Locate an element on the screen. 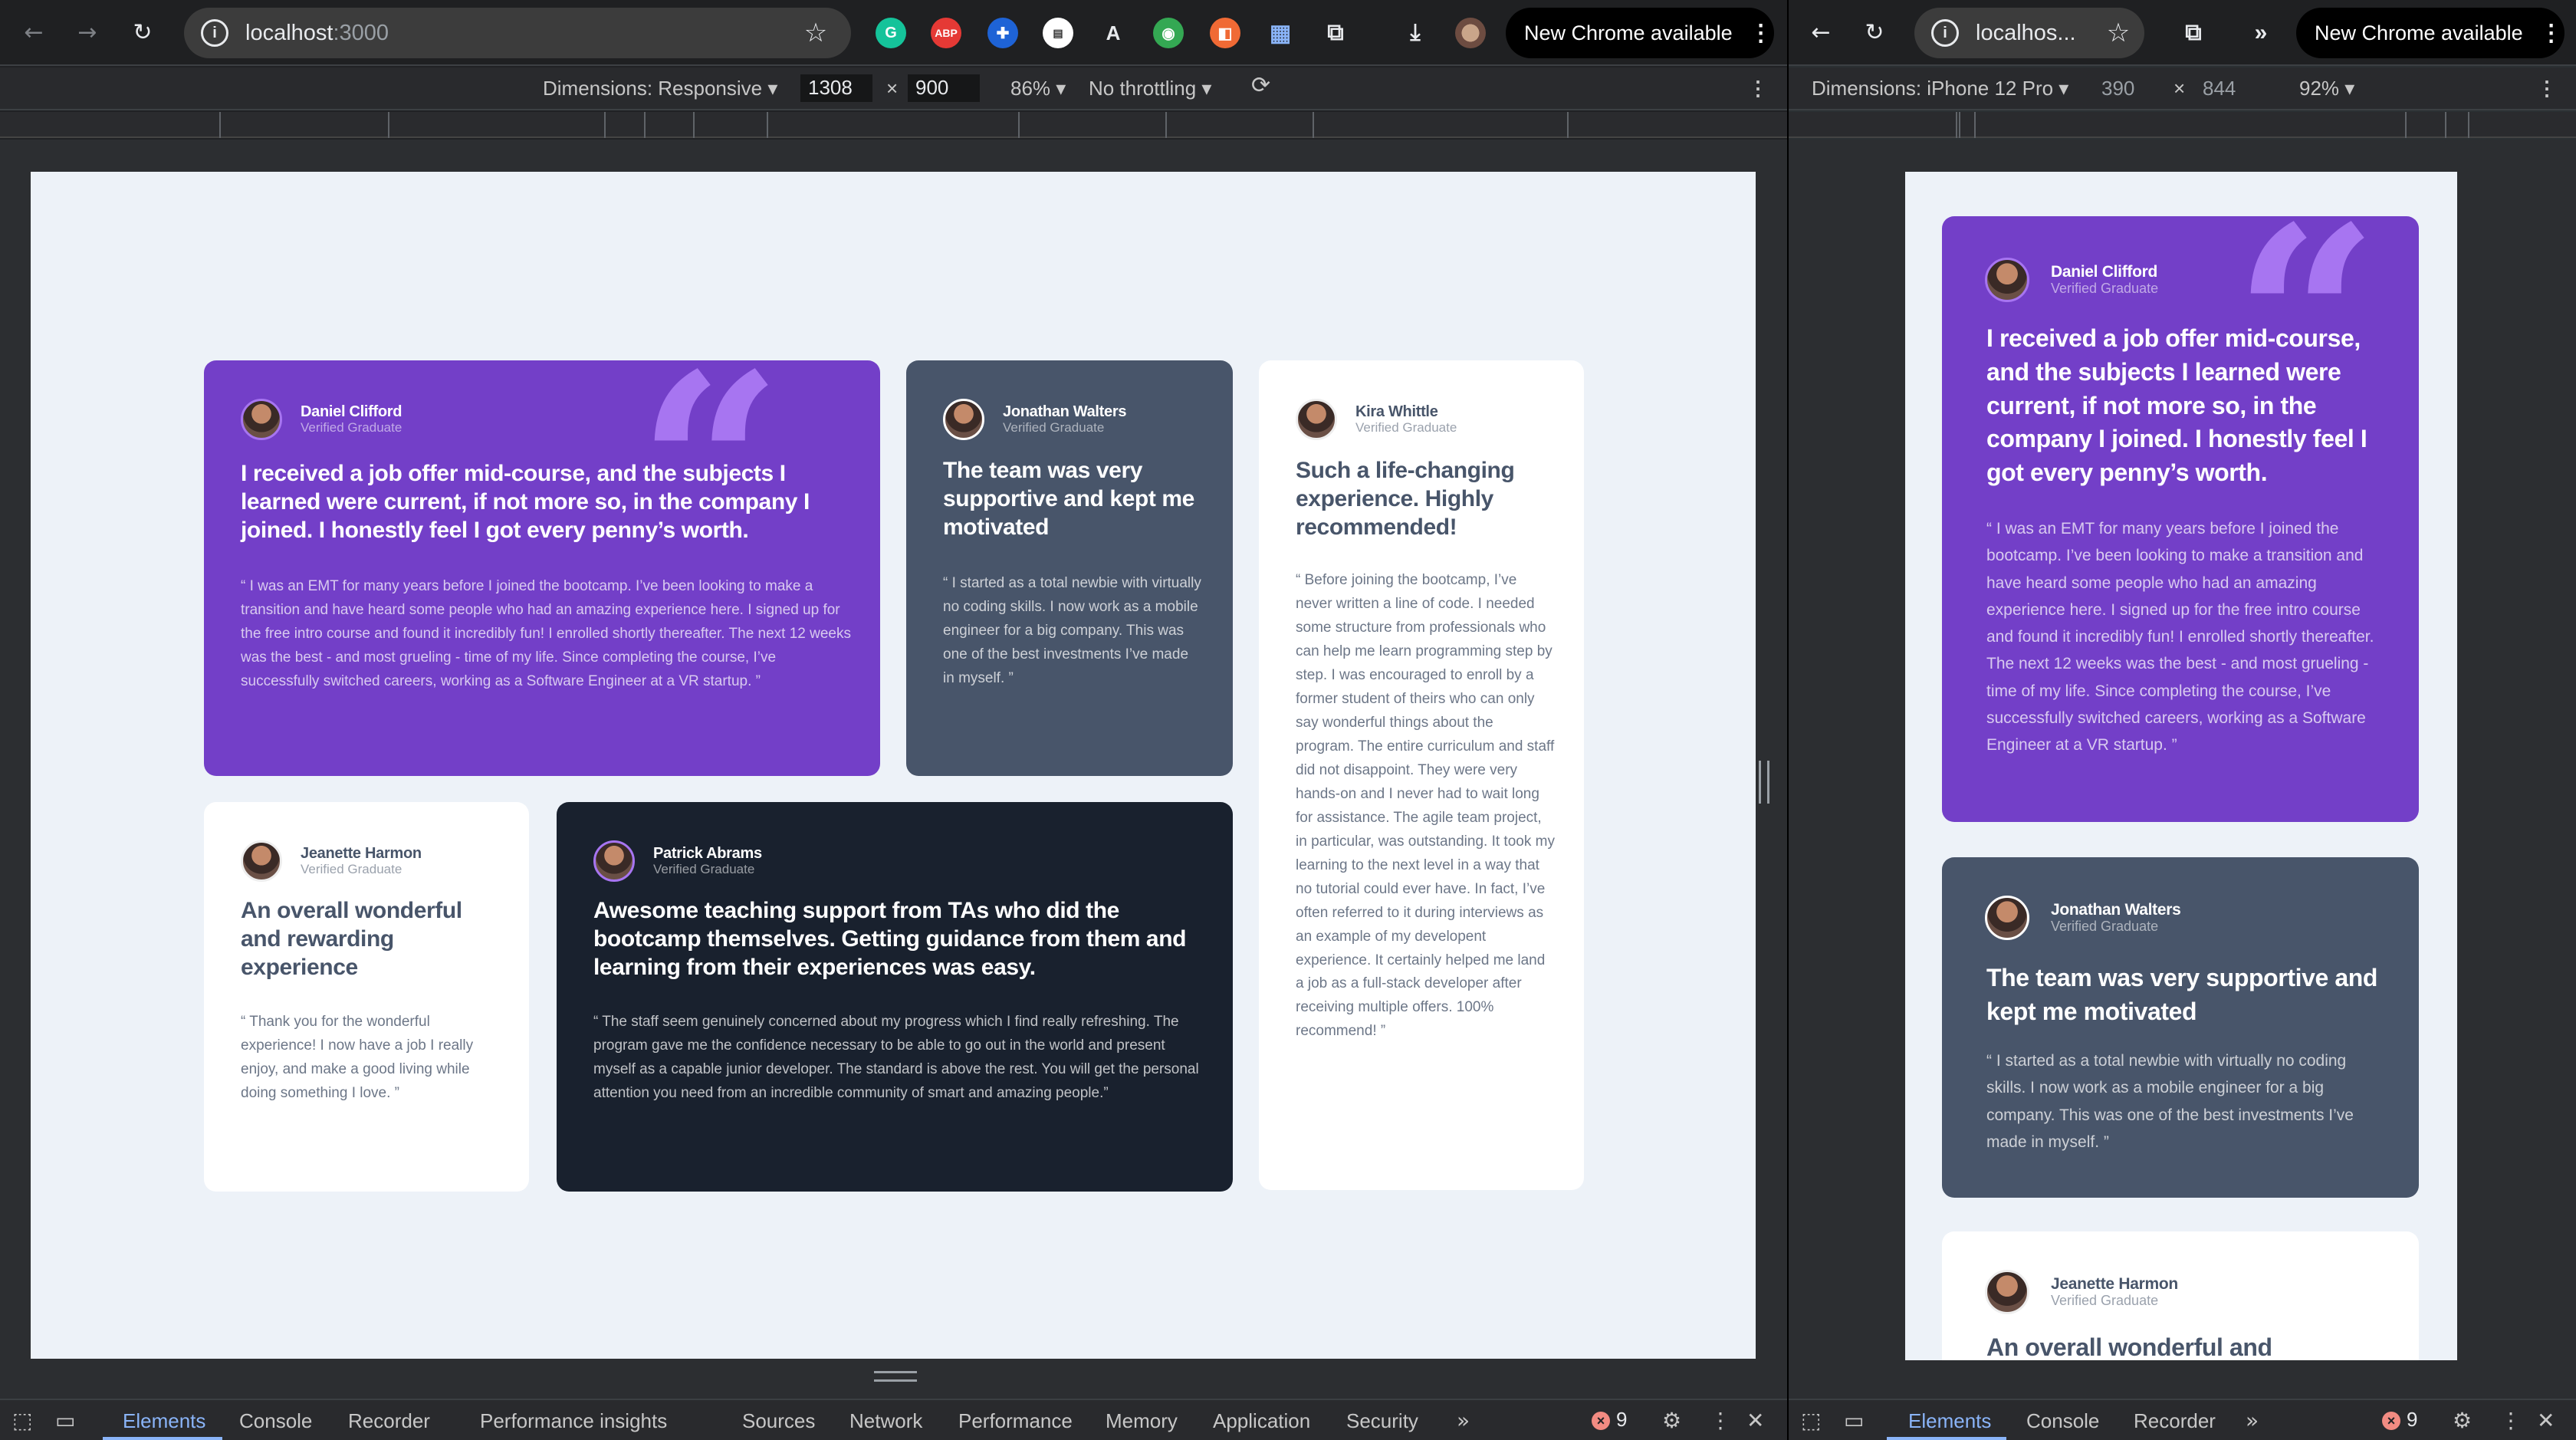 The image size is (2576, 1440). resize-handle-right is located at coordinates (1764, 782).